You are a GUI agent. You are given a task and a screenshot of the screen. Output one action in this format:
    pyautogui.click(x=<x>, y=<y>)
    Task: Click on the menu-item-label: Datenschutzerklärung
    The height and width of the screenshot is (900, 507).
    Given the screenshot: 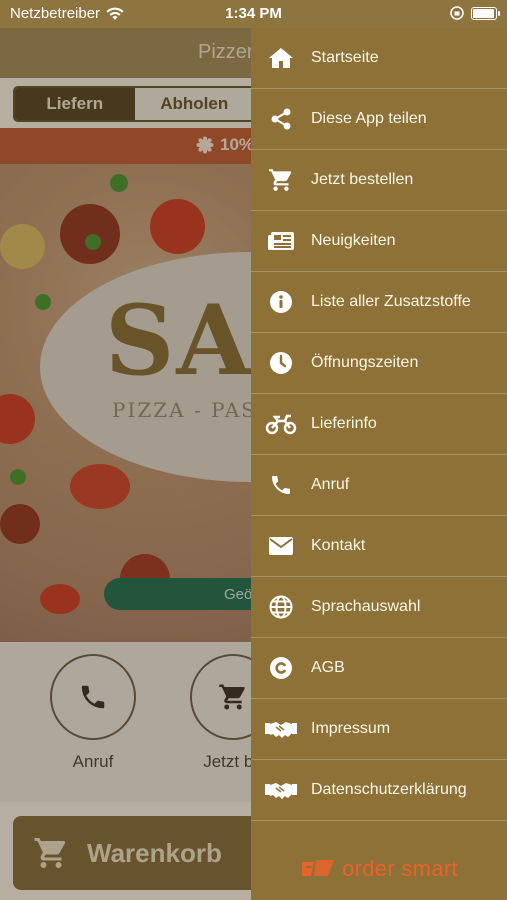 What is the action you would take?
    pyautogui.click(x=389, y=789)
    